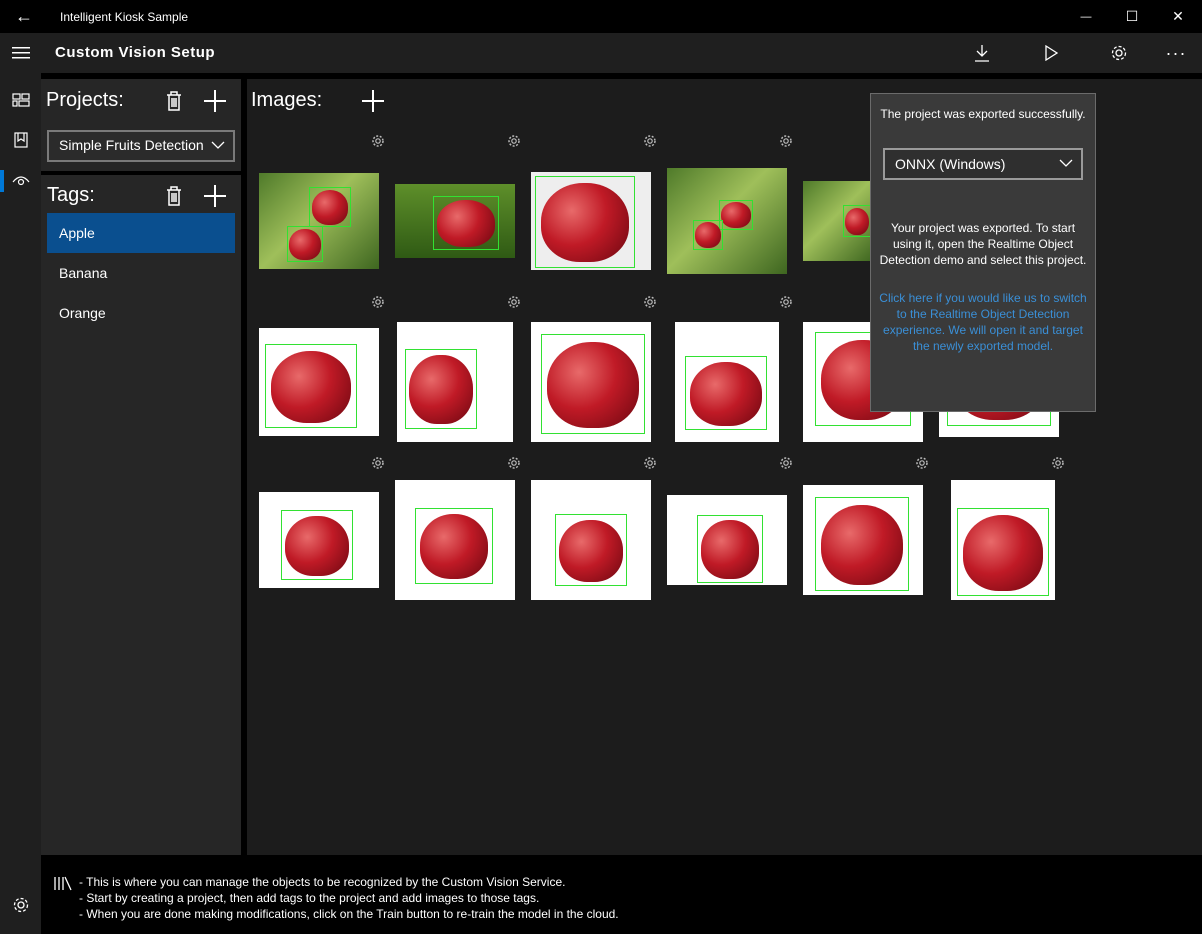 Image resolution: width=1202 pixels, height=934 pixels. I want to click on export-format-value: ONNX (Windows), so click(950, 164).